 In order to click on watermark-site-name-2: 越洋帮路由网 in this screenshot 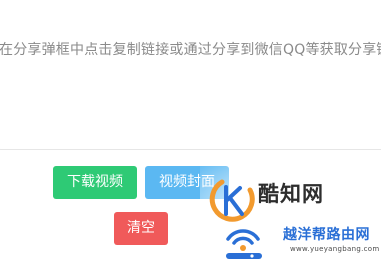, I will do `click(326, 235)`.